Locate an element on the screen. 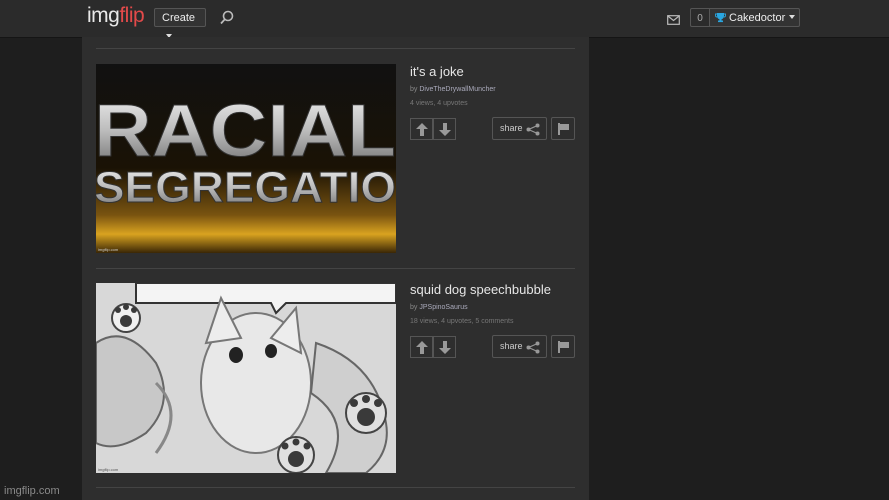 This screenshot has width=889, height=500. create-dropdown-button: Create is located at coordinates (180, 23).